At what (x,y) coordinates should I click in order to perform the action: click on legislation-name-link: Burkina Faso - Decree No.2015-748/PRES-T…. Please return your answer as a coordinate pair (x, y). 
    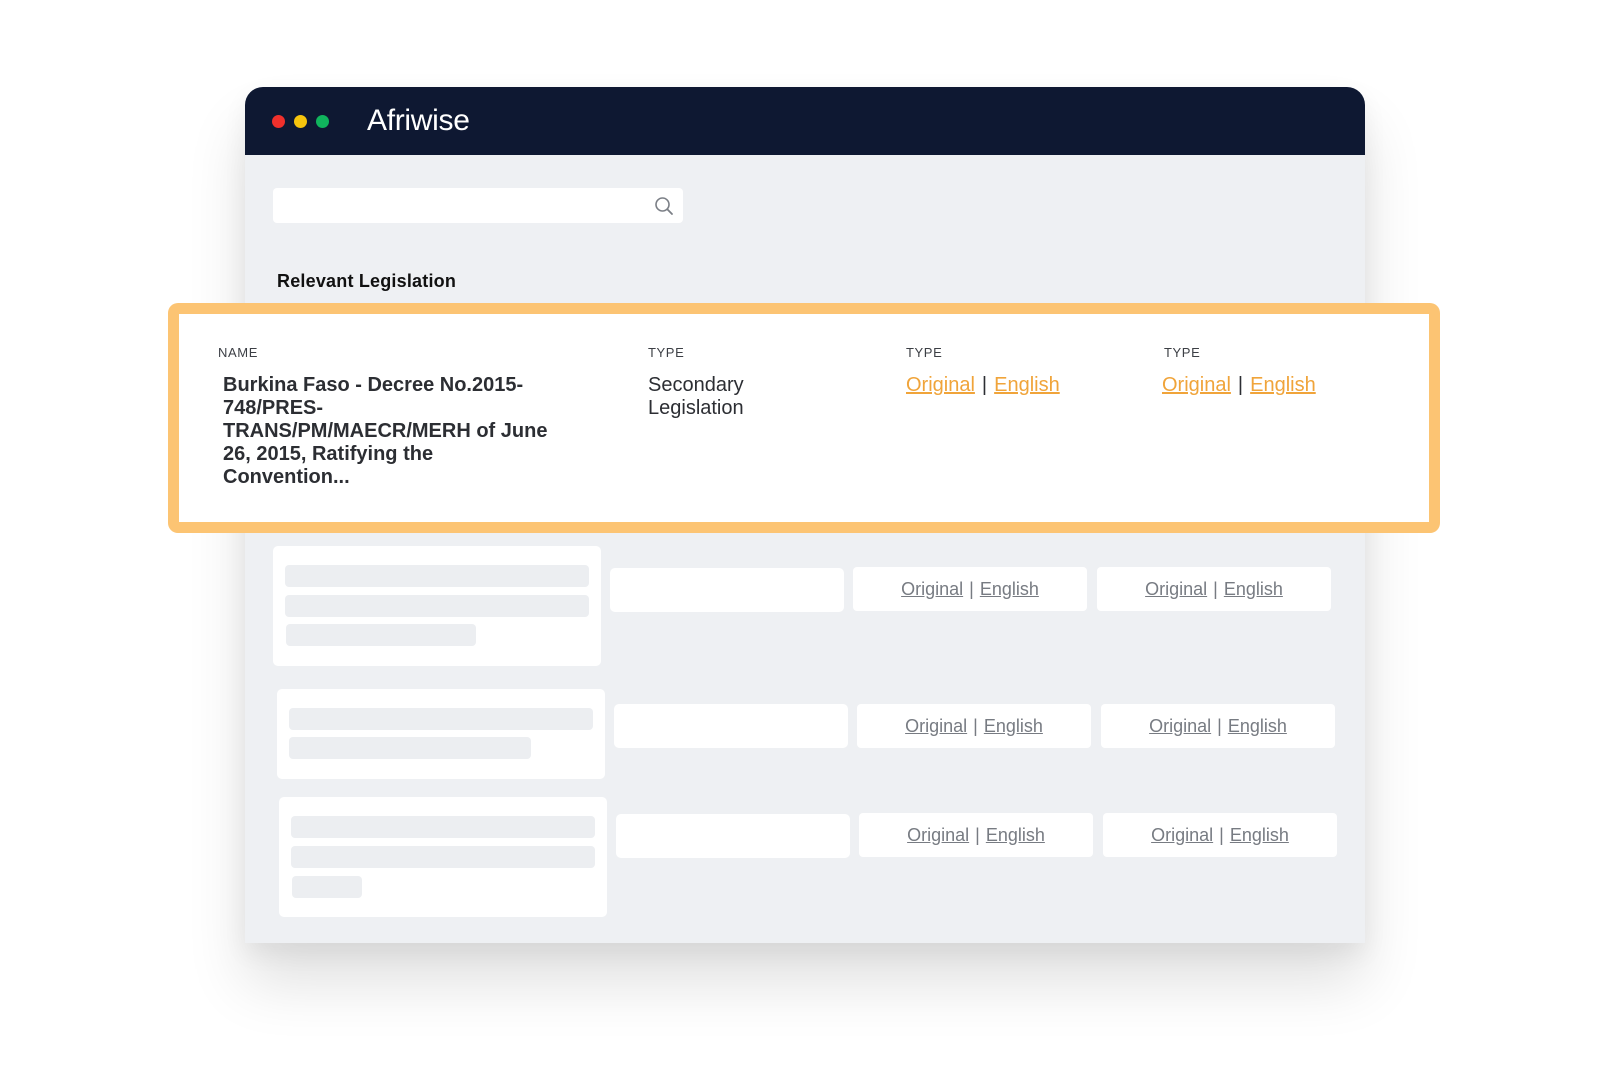
    Looking at the image, I should click on (393, 431).